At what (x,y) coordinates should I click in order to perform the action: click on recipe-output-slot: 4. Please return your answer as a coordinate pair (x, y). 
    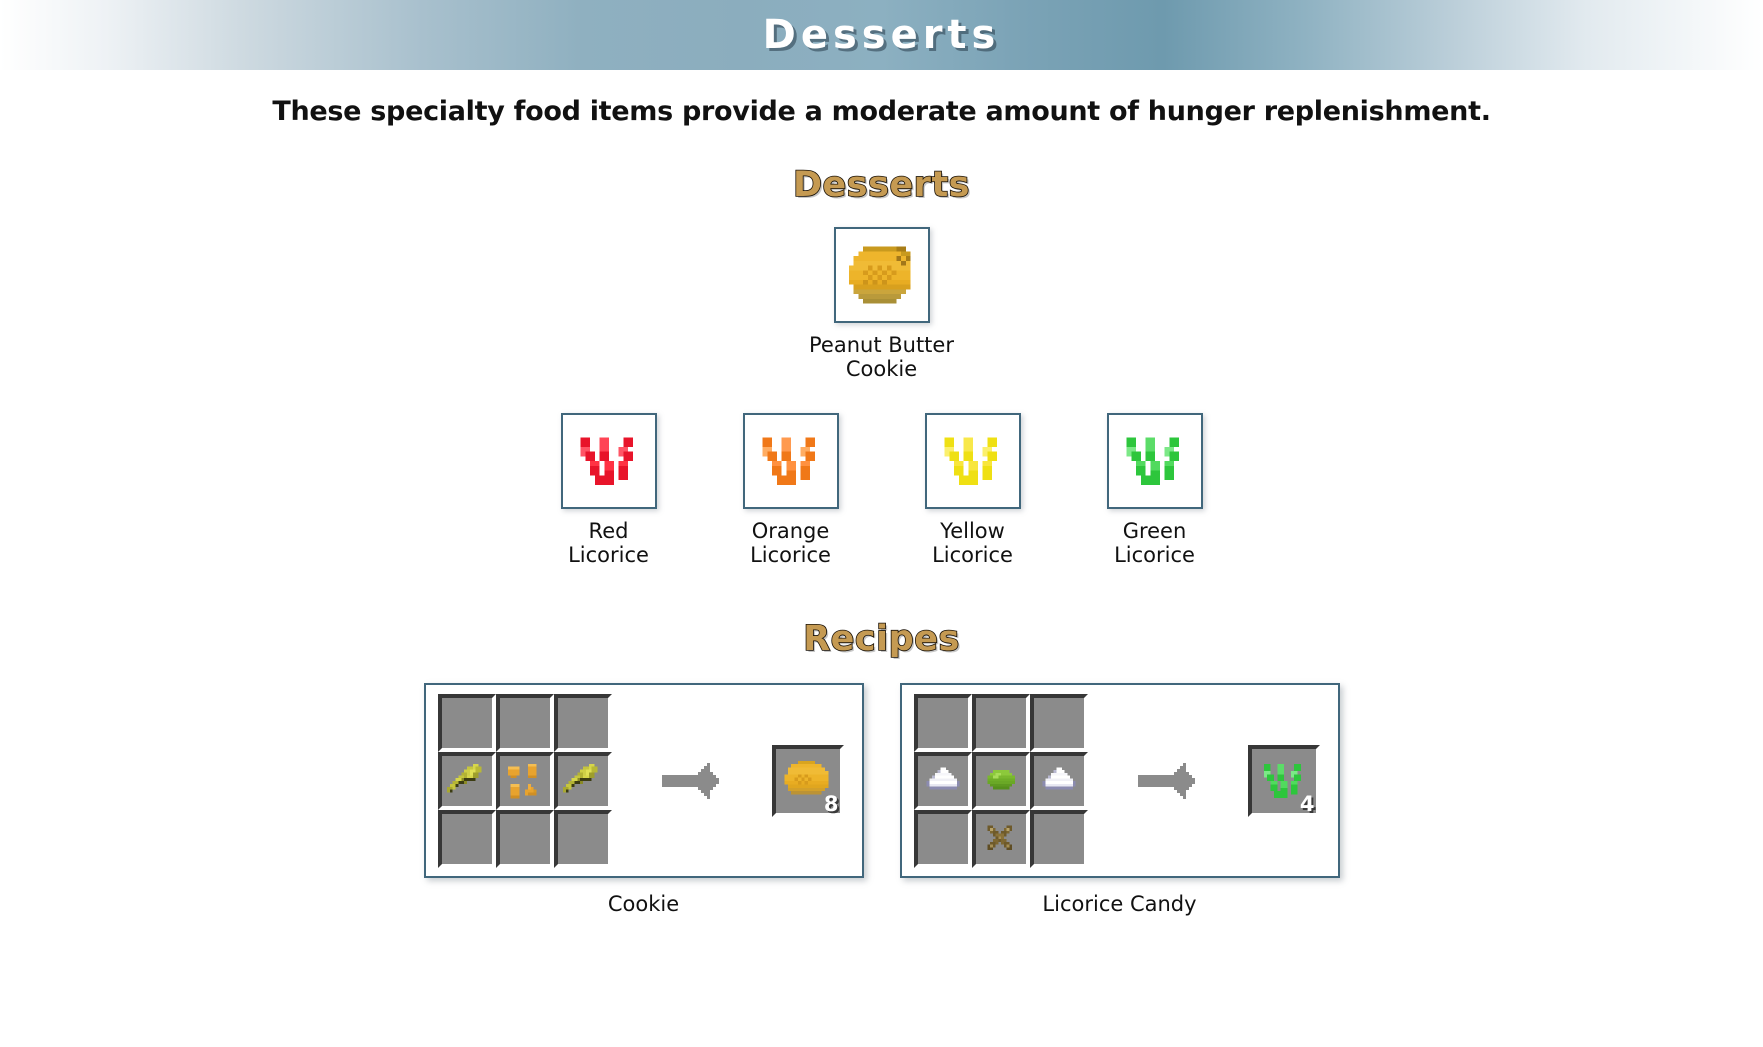
    Looking at the image, I should click on (1283, 780).